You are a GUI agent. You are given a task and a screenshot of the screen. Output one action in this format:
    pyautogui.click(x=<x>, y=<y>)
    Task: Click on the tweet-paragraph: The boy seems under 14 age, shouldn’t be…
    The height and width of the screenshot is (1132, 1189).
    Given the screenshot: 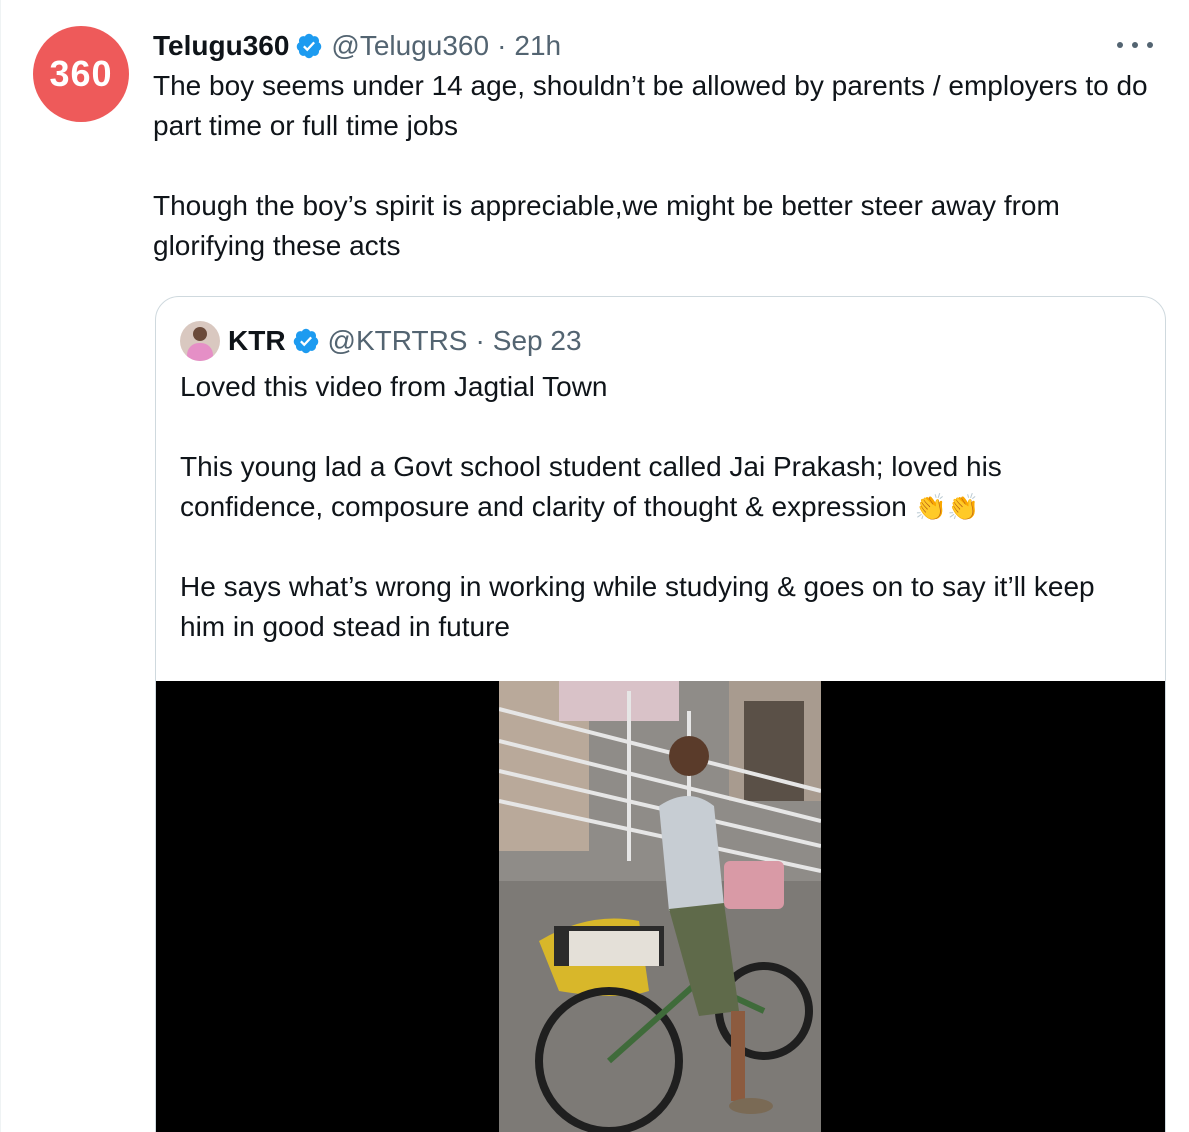 What is the action you would take?
    pyautogui.click(x=650, y=105)
    